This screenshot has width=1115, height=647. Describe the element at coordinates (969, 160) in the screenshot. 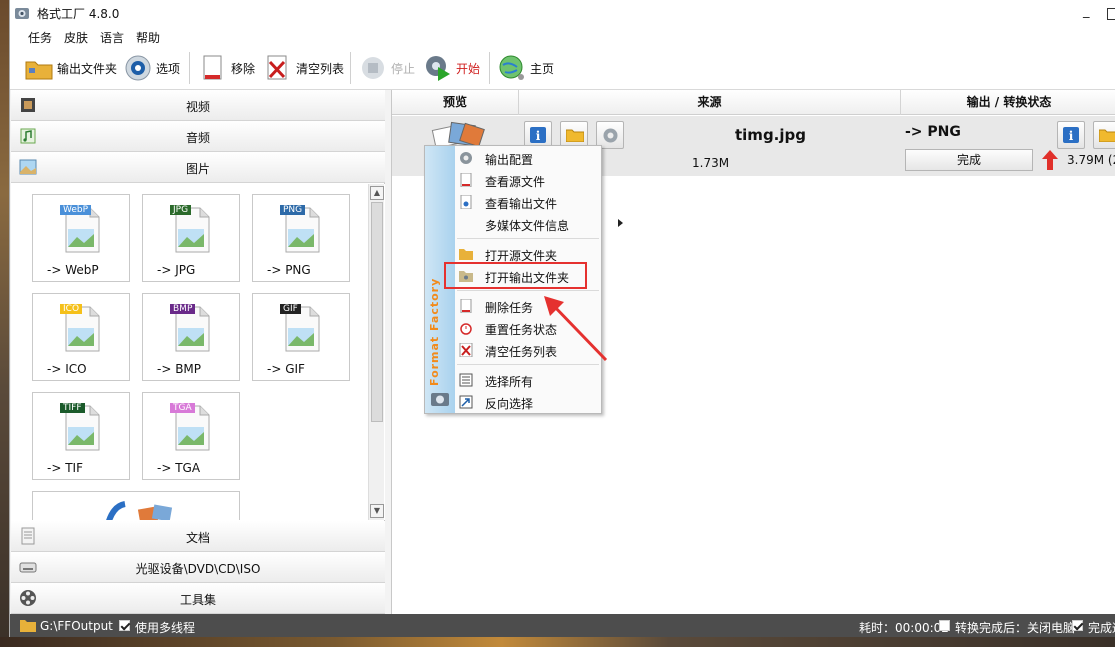

I see `task-status-button: 完成` at that location.